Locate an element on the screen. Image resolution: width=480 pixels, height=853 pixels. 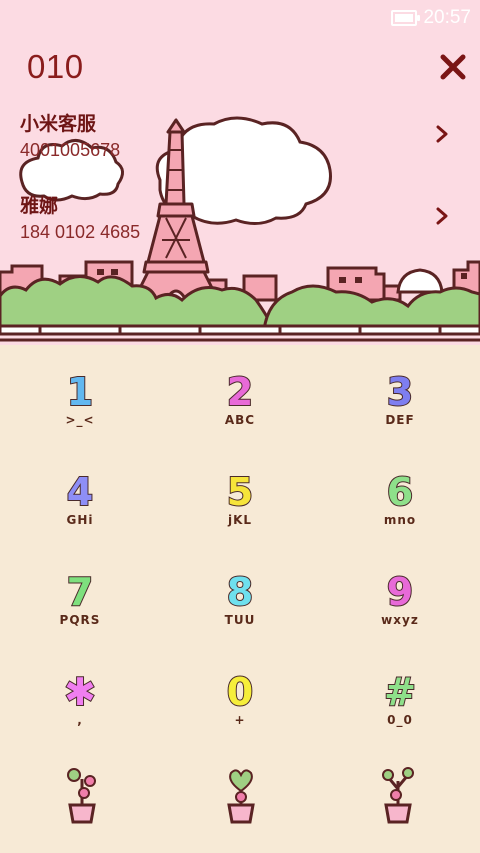
status-bar: 20:57 is located at coordinates (431, 18).